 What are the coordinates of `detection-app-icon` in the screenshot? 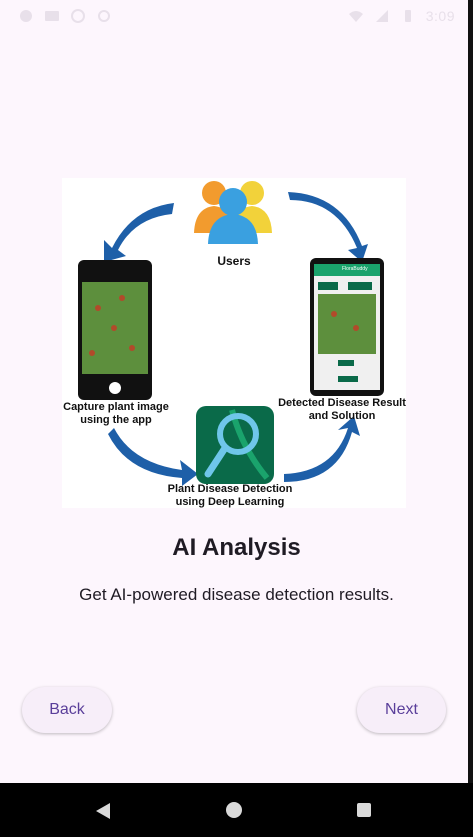 It's located at (235, 445).